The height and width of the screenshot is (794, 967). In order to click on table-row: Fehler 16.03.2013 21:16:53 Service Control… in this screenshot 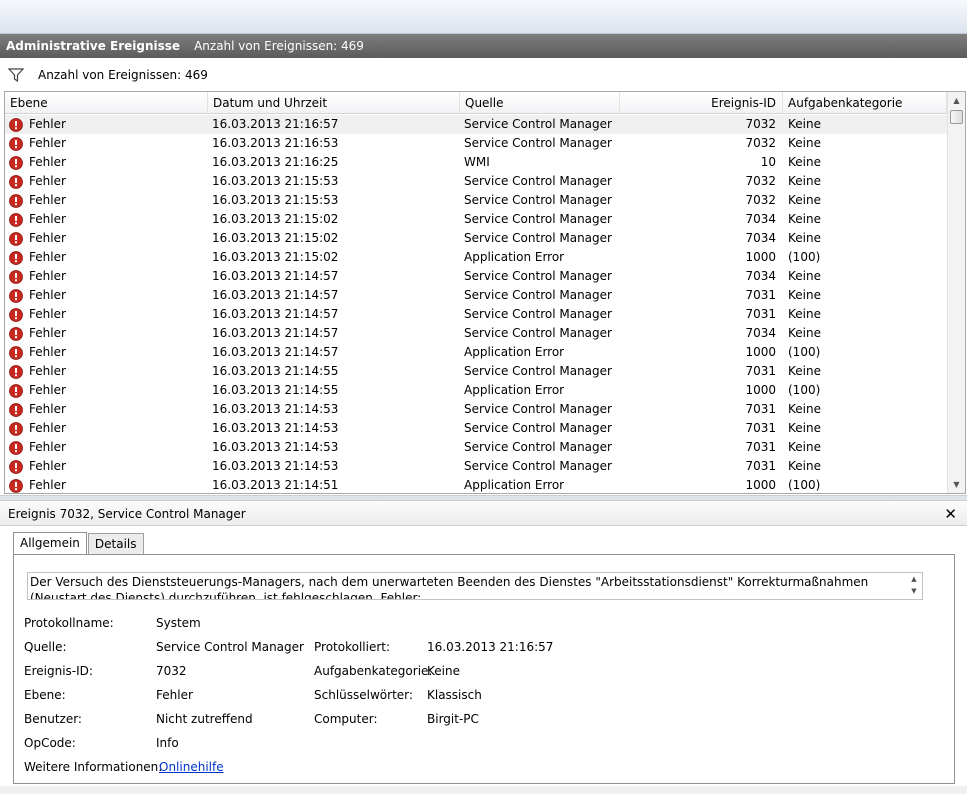, I will do `click(476, 143)`.